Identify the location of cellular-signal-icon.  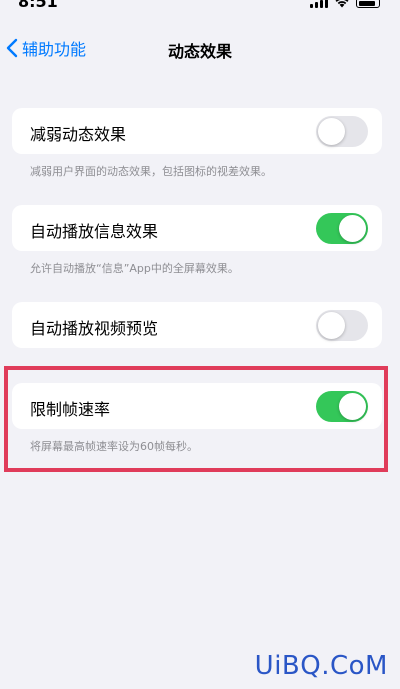
(319, 4).